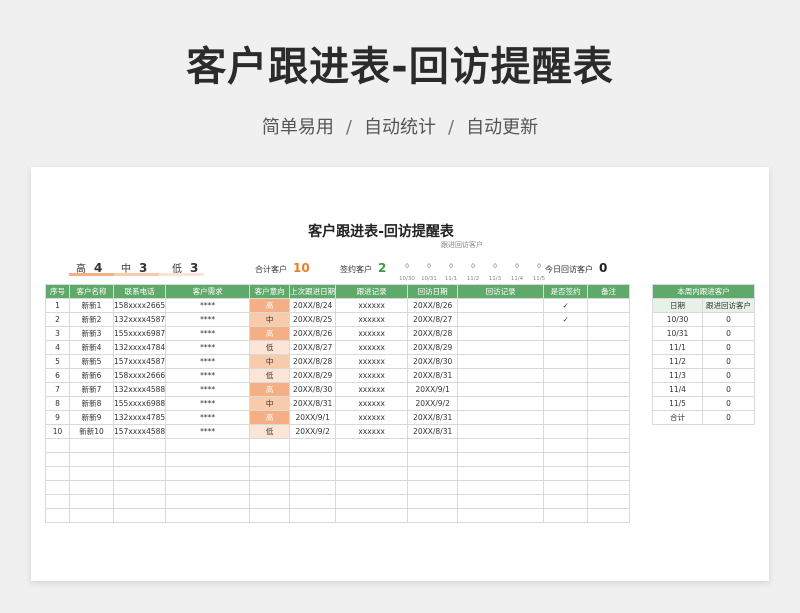 This screenshot has height=613, width=800. What do you see at coordinates (609, 291) in the screenshot?
I see `column-header: 备注` at bounding box center [609, 291].